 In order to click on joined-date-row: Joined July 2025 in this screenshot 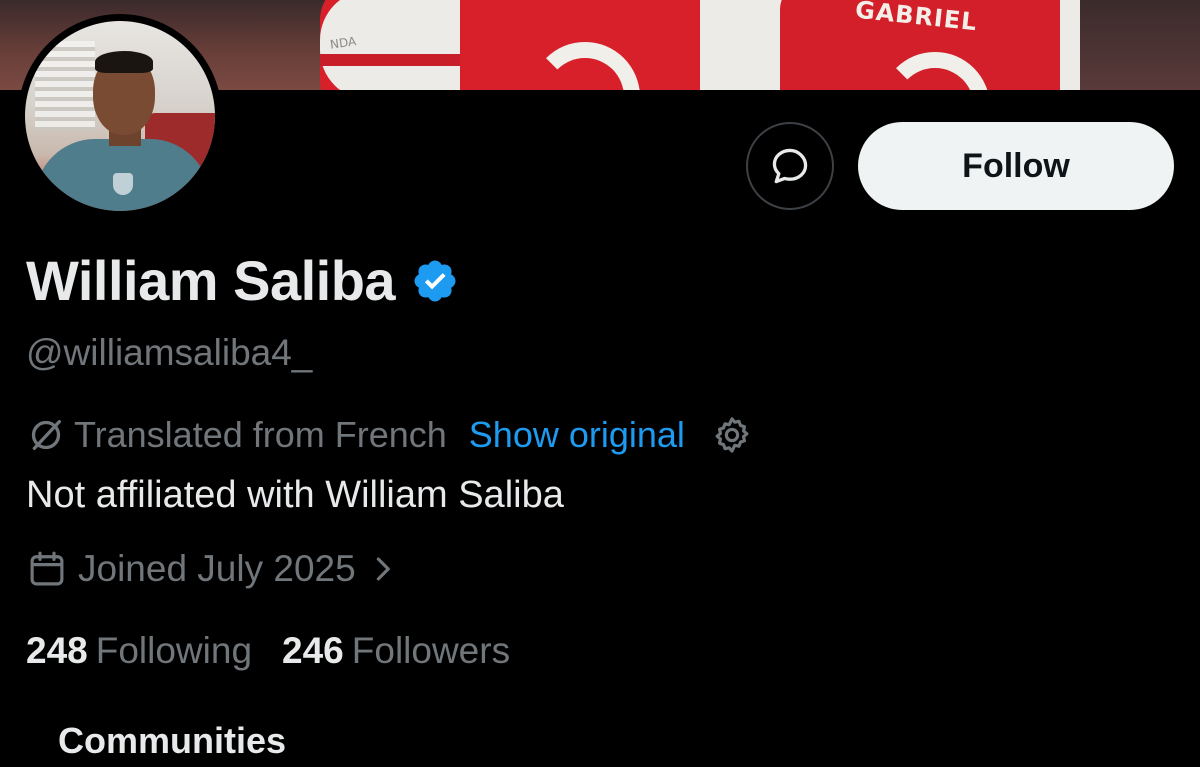, I will do `click(212, 569)`.